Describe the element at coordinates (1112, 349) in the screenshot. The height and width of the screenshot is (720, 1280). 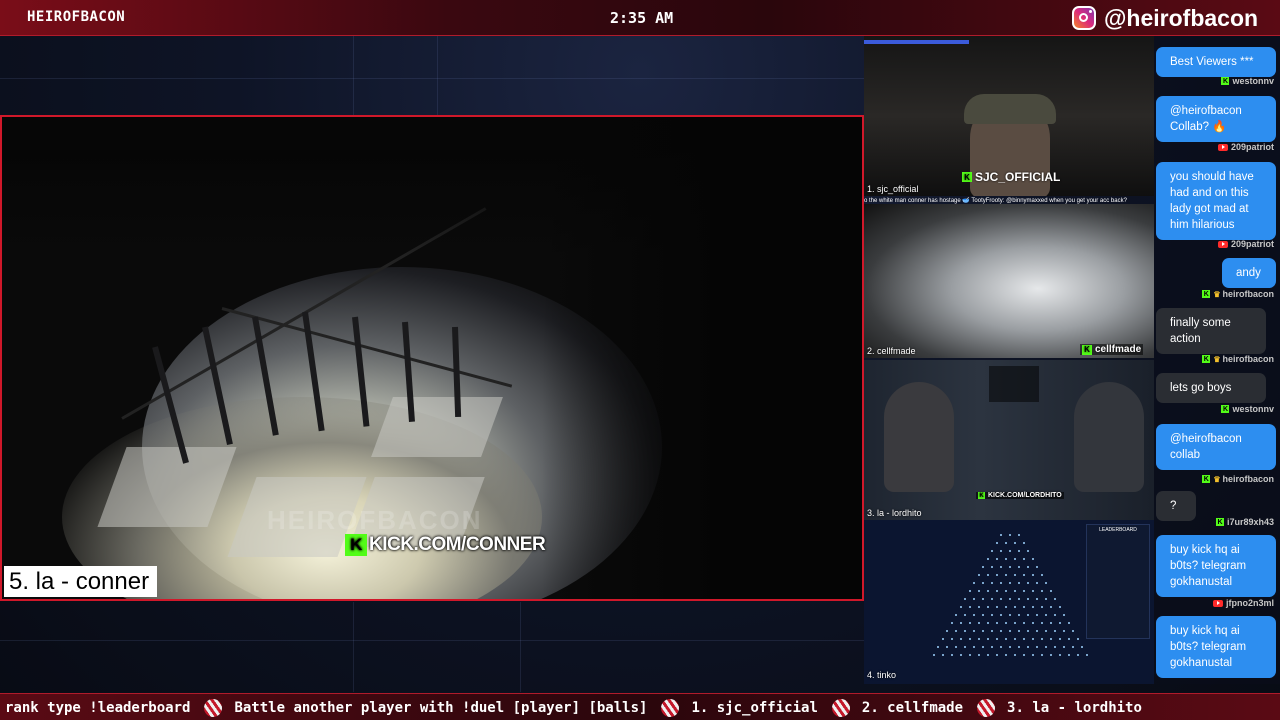
I see `stream-tag: Kcellfmade` at that location.